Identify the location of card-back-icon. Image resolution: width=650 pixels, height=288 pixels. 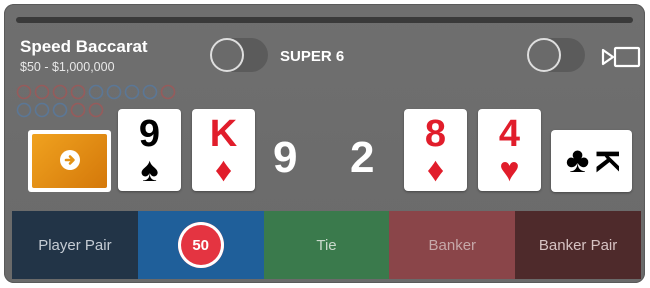
(69, 161).